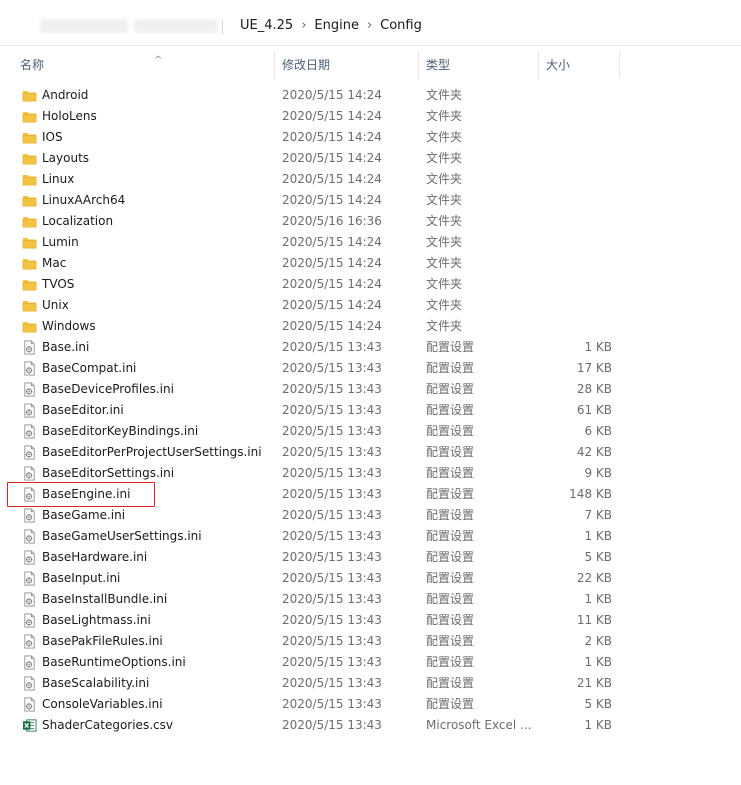  Describe the element at coordinates (370, 158) in the screenshot. I see `folder-row: Layouts 2020/5/15 14:24 文件夹` at that location.